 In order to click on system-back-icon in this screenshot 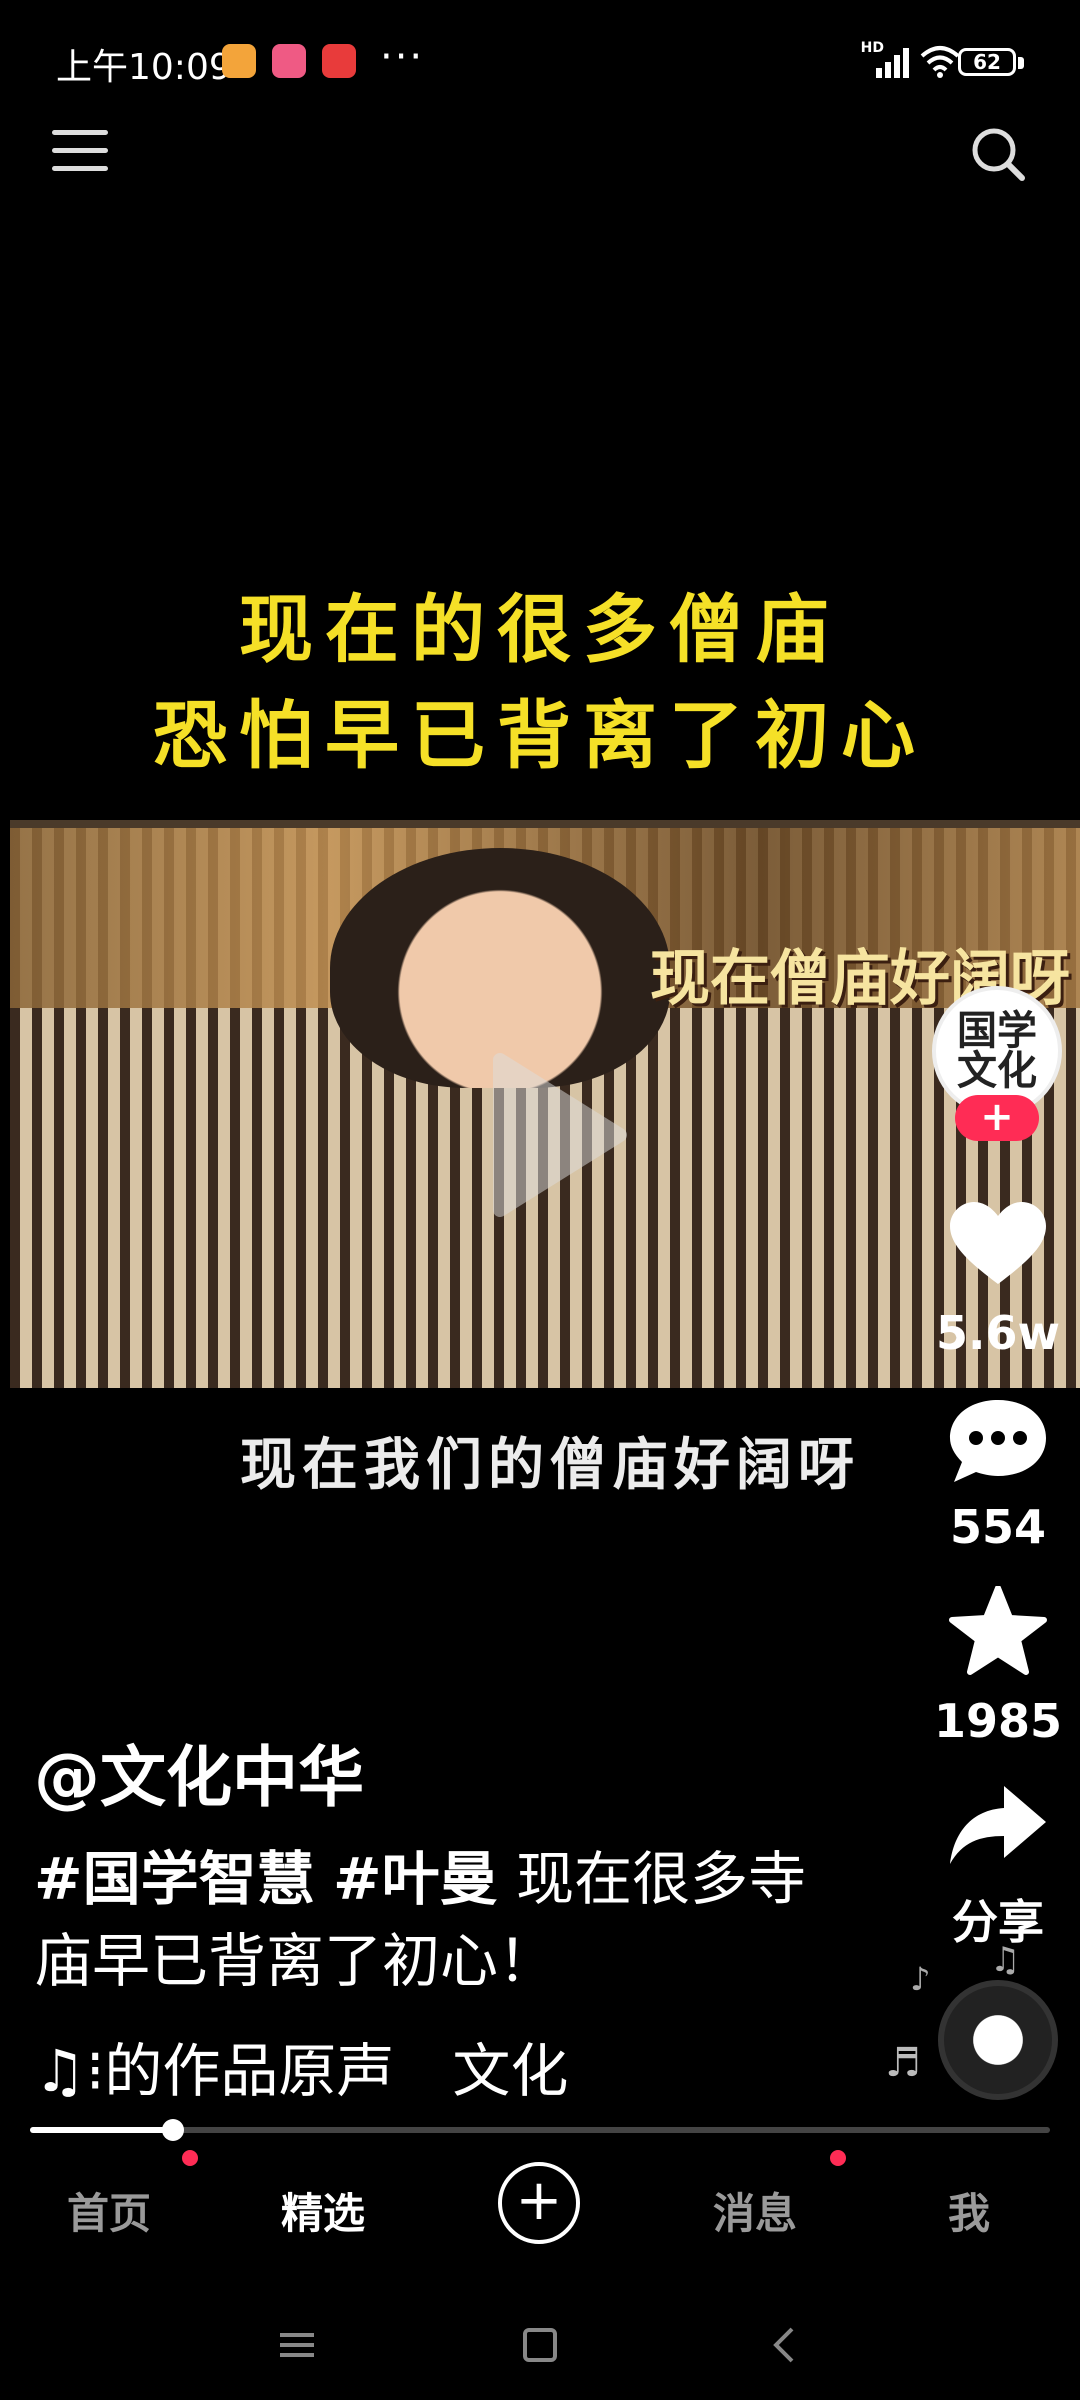, I will do `click(785, 2345)`.